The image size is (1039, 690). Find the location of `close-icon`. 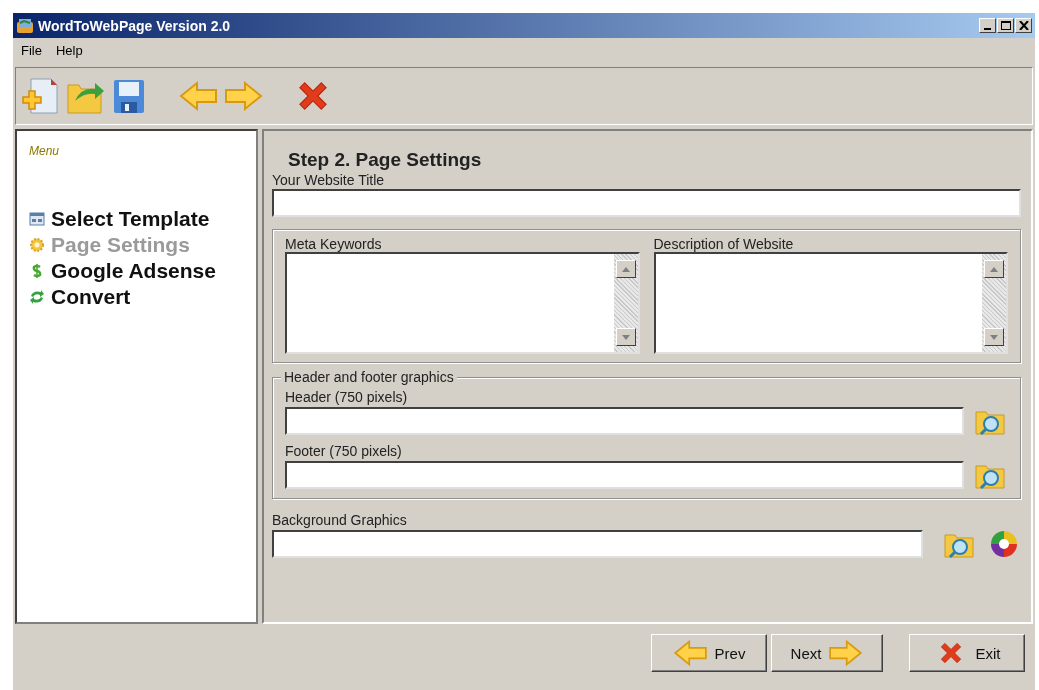

close-icon is located at coordinates (1023, 25).